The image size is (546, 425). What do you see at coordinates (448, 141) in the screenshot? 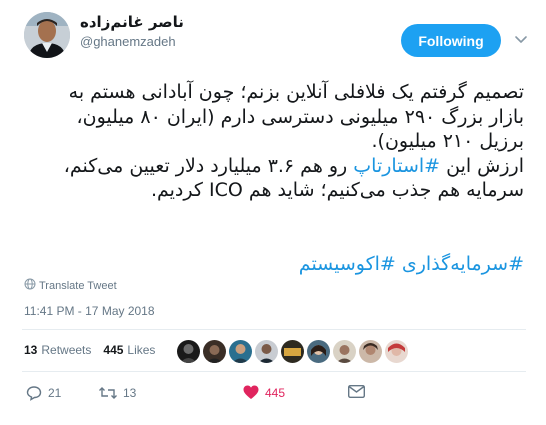
I see `tweet-line: برزیل ۲۱۰ میلیون).` at bounding box center [448, 141].